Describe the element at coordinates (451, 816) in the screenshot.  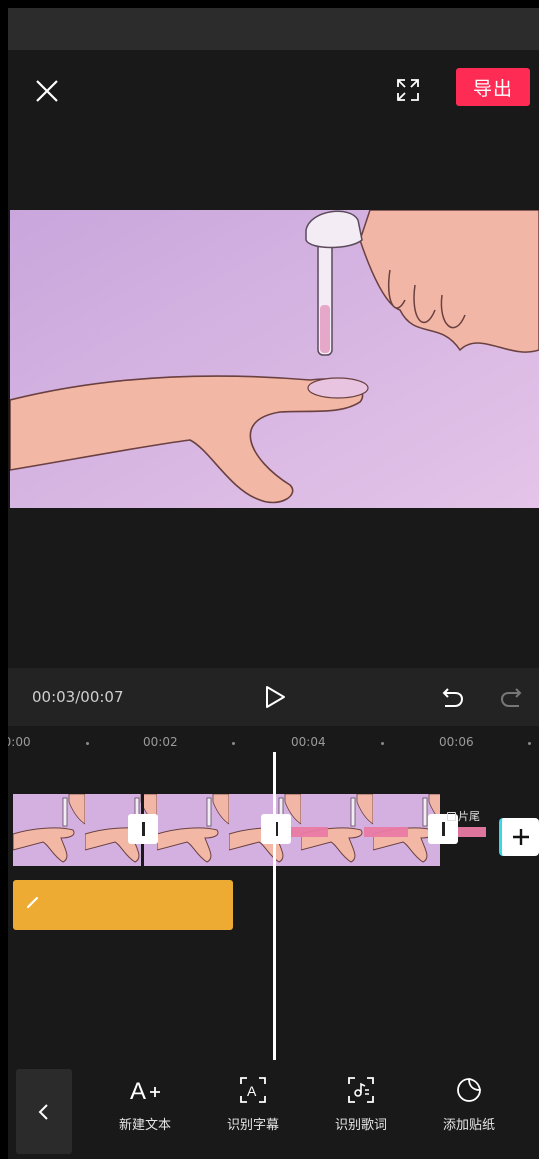
I see `end-clip-icon` at that location.